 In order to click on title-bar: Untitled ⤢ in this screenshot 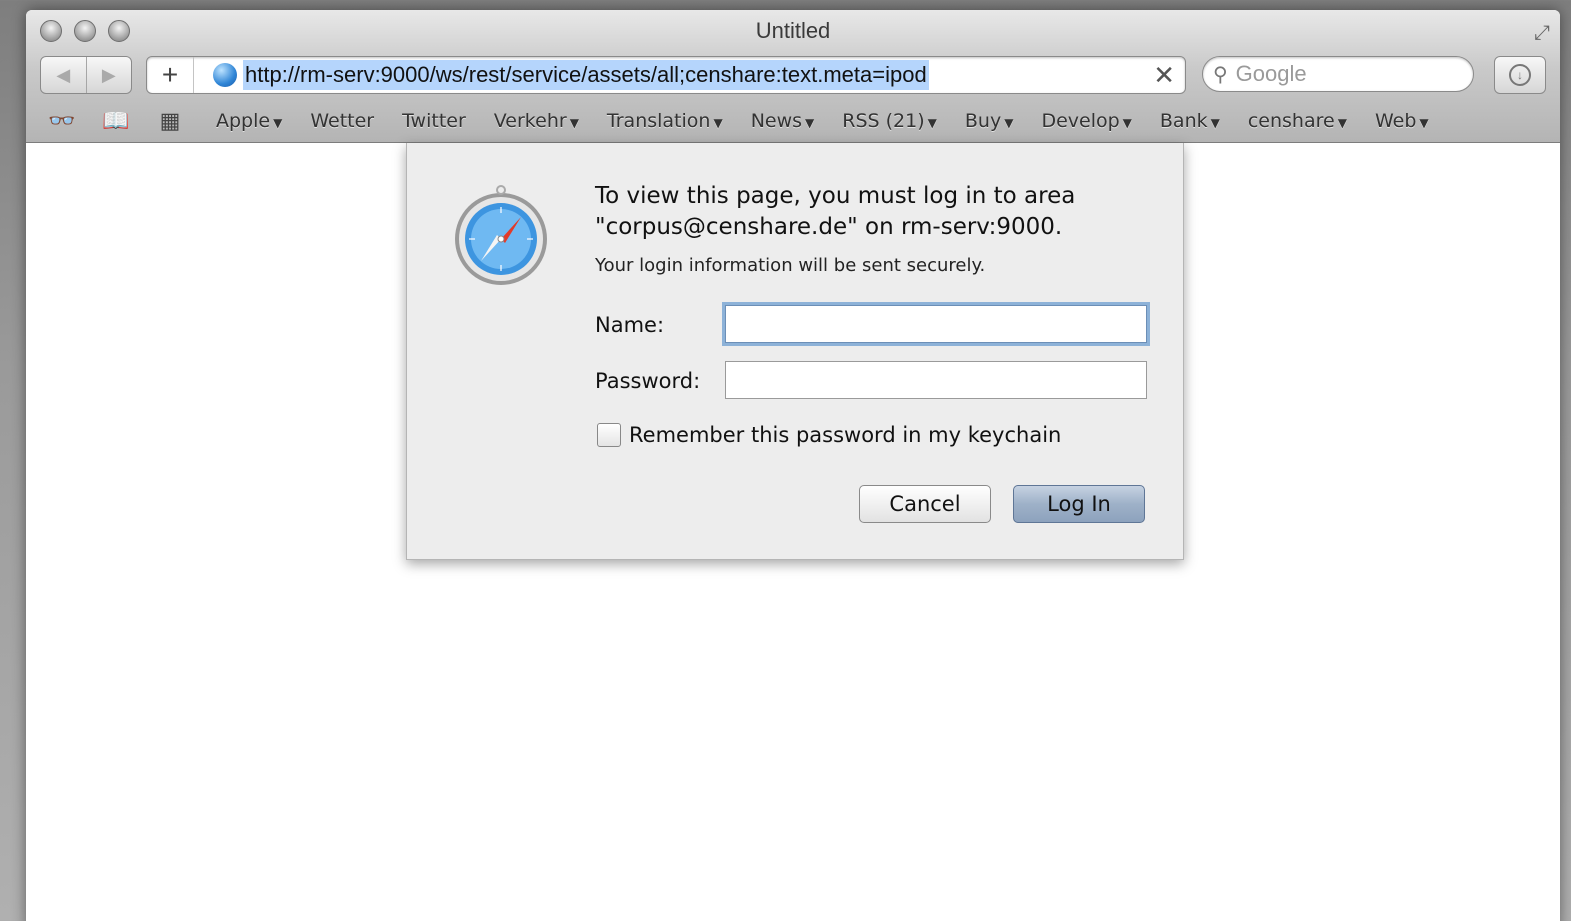, I will do `click(793, 31)`.